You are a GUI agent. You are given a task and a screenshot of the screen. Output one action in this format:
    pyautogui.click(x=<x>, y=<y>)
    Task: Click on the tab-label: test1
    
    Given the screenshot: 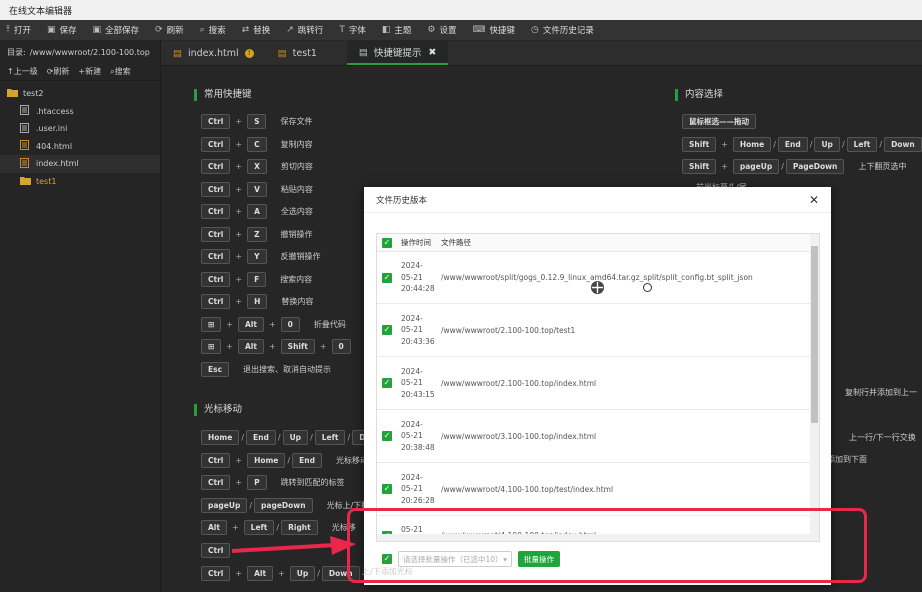 What is the action you would take?
    pyautogui.click(x=304, y=53)
    